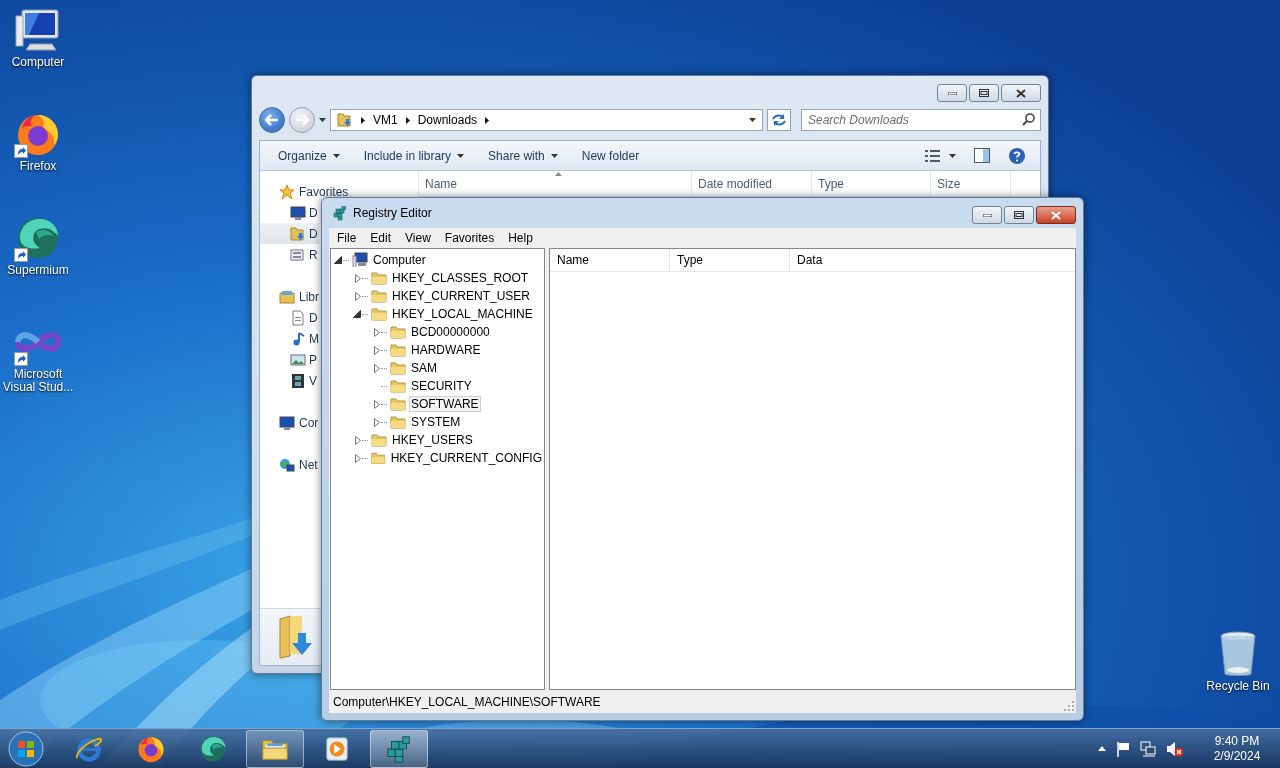 This screenshot has width=1280, height=768. I want to click on view-options-icon, so click(933, 155).